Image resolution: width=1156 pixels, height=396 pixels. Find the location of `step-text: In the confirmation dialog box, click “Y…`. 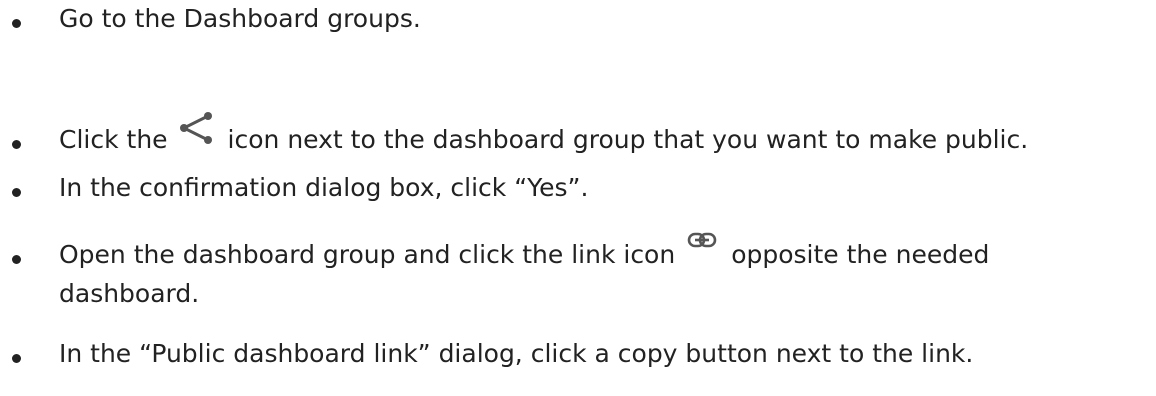

step-text: In the confirmation dialog box, click “Y… is located at coordinates (324, 187).